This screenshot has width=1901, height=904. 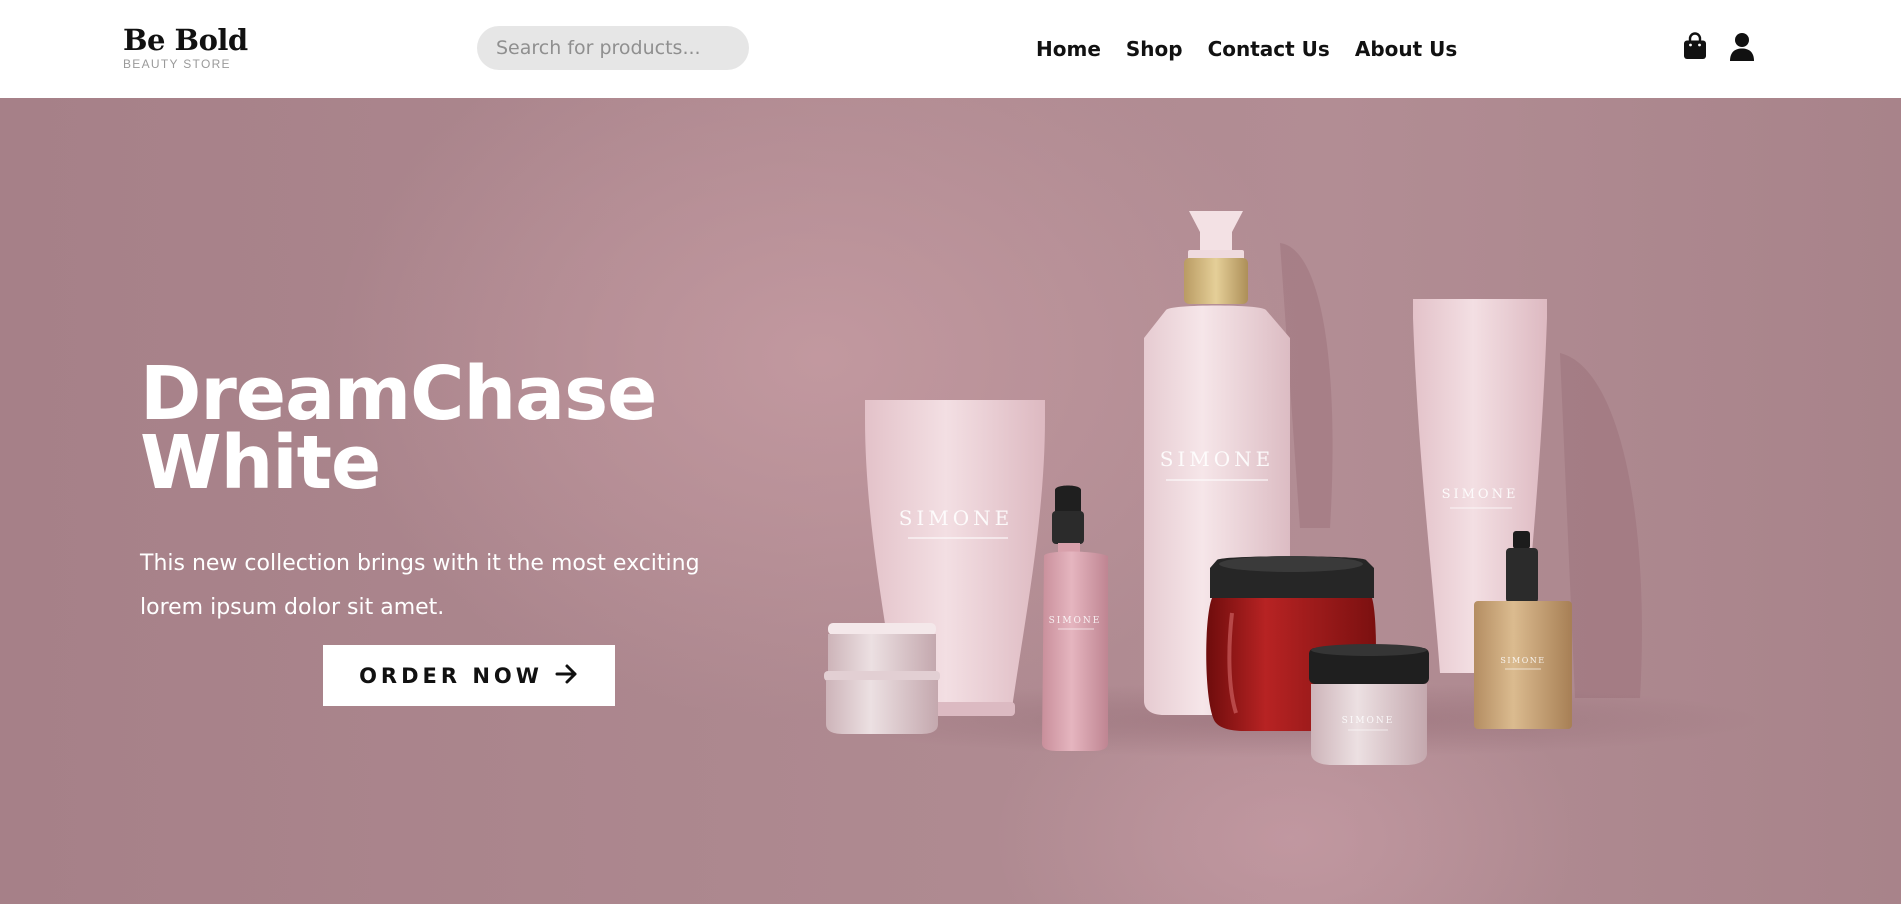 I want to click on shopping-bag-icon, so click(x=1696, y=47).